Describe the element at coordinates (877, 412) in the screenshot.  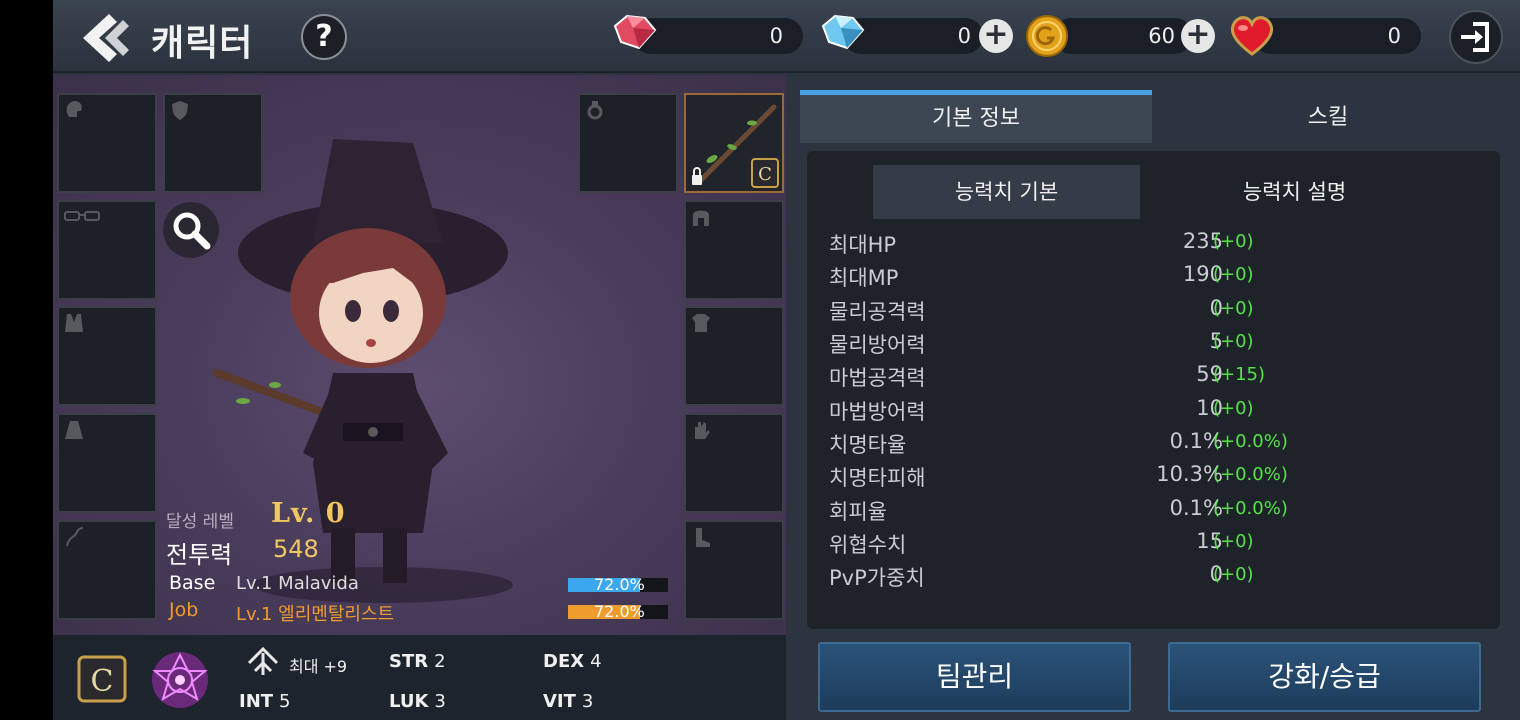
I see `stat-name: 마법방어력` at that location.